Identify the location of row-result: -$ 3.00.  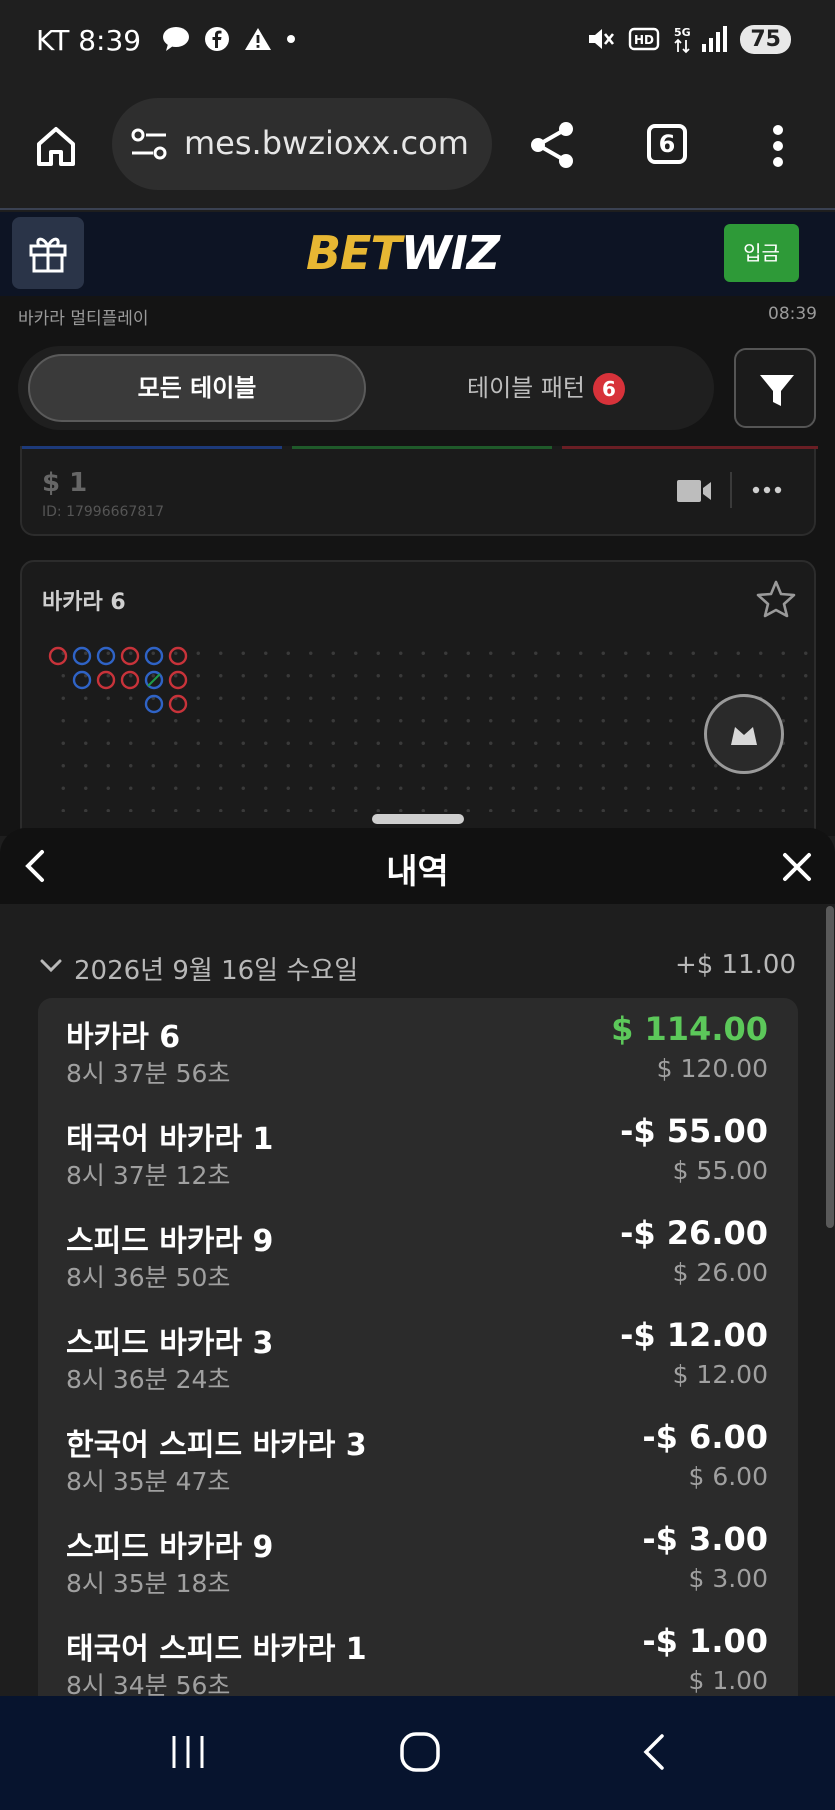
(705, 1539).